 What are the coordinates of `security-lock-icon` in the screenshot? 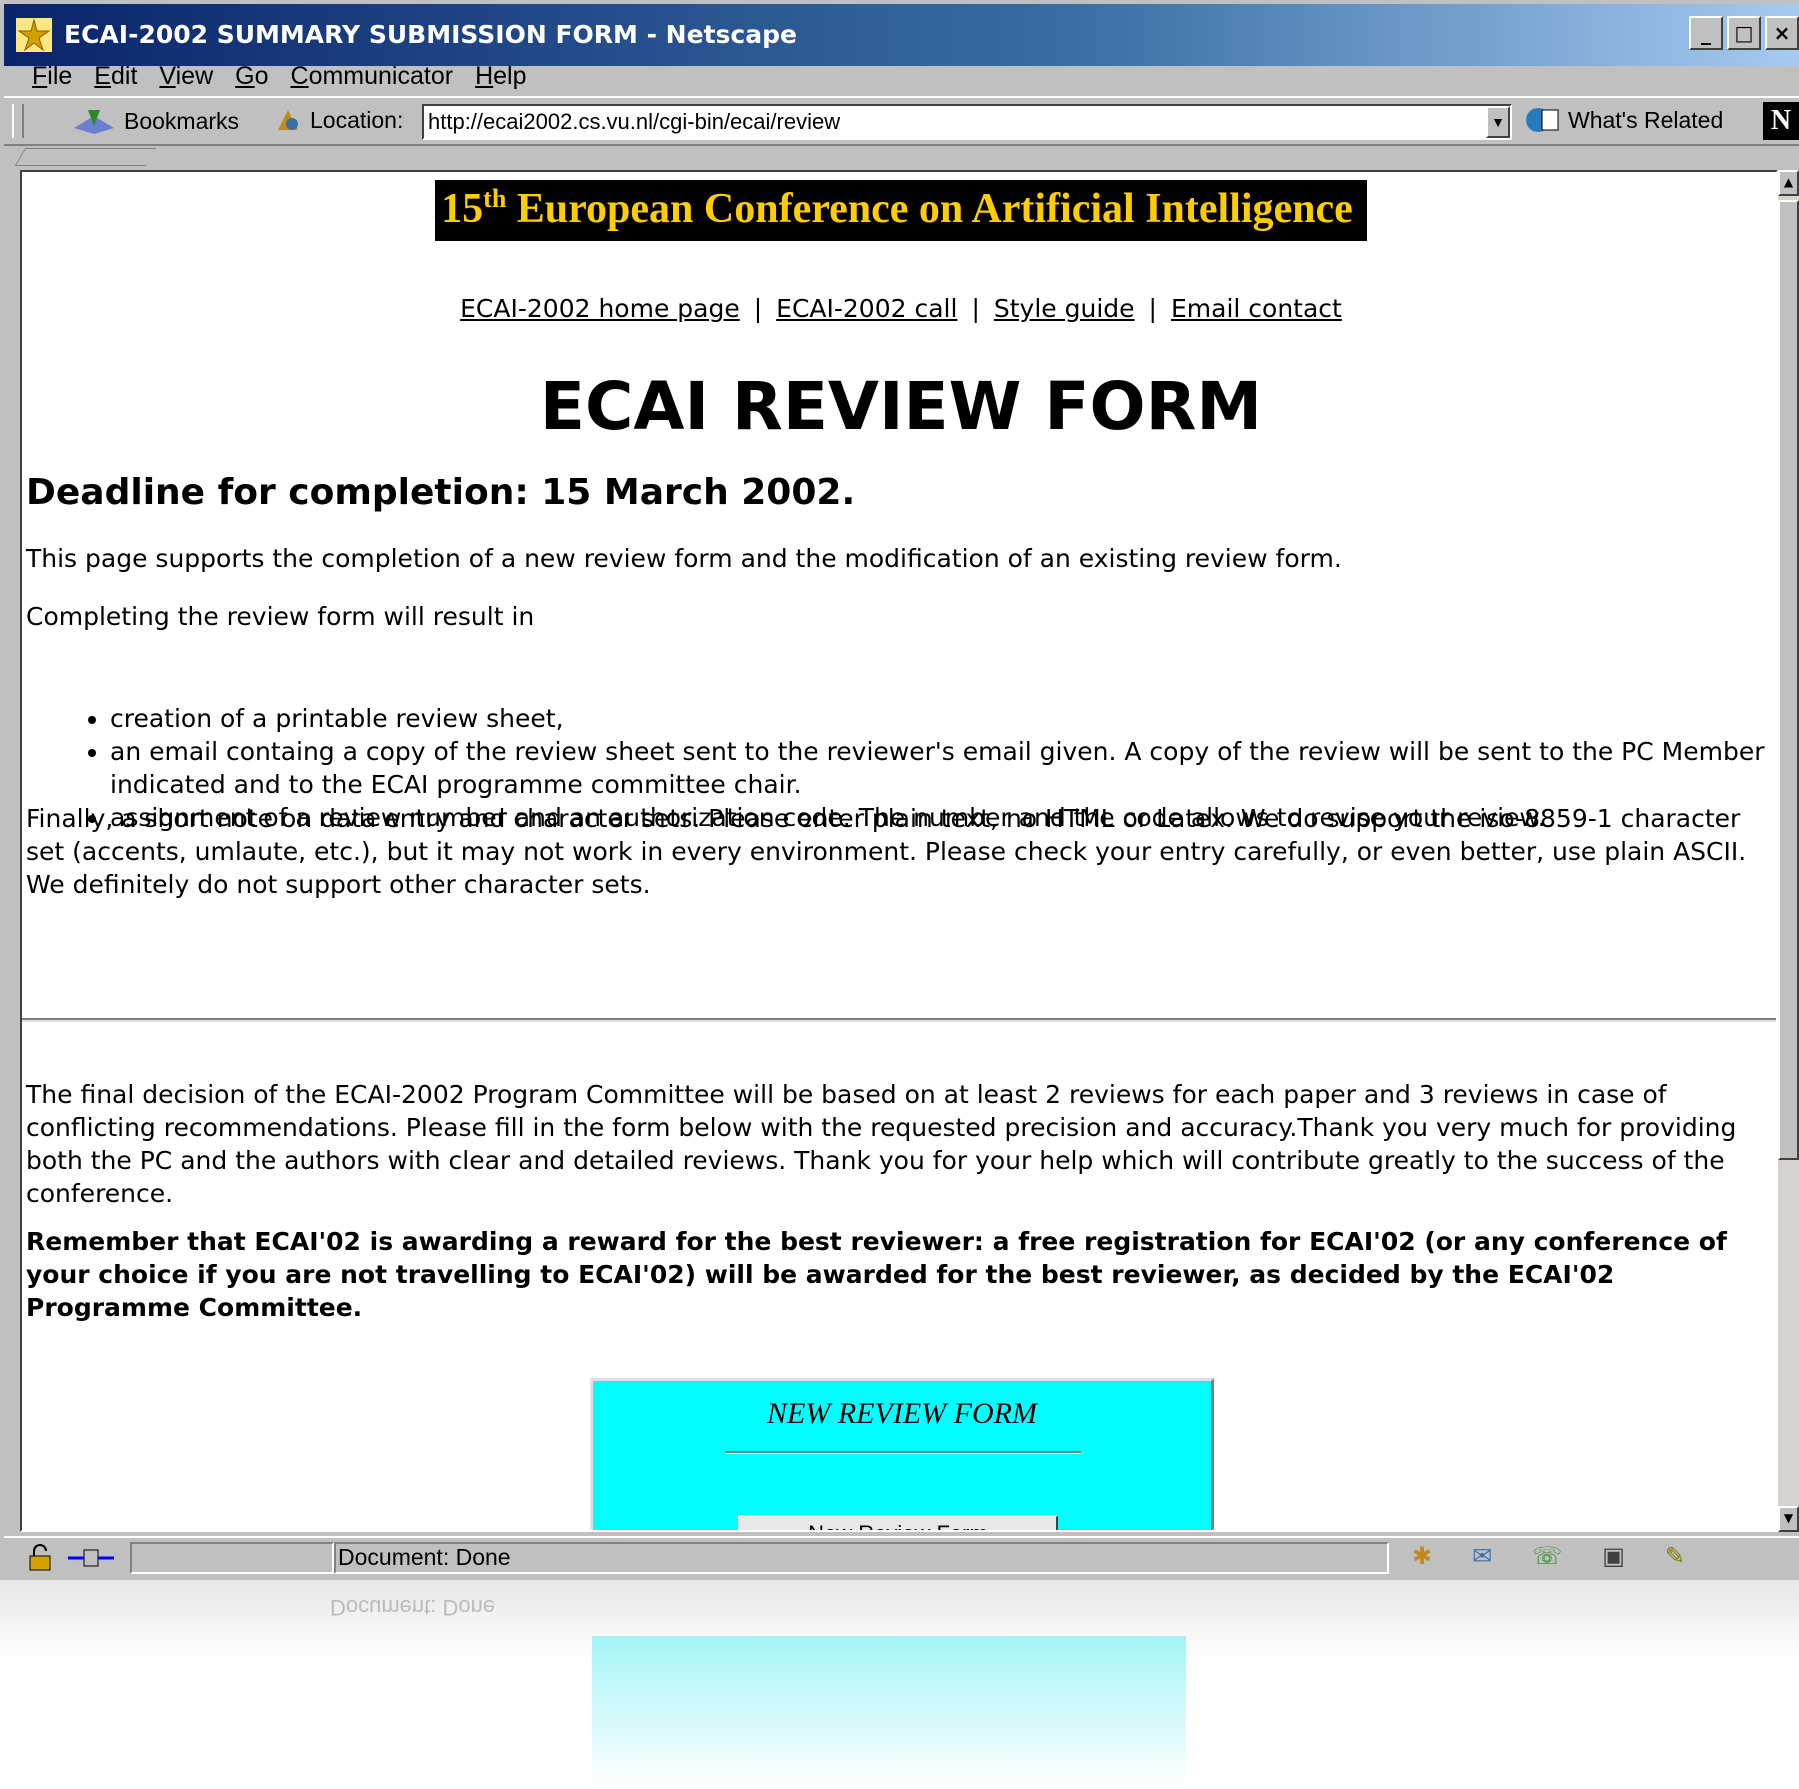 It's located at (41, 1558).